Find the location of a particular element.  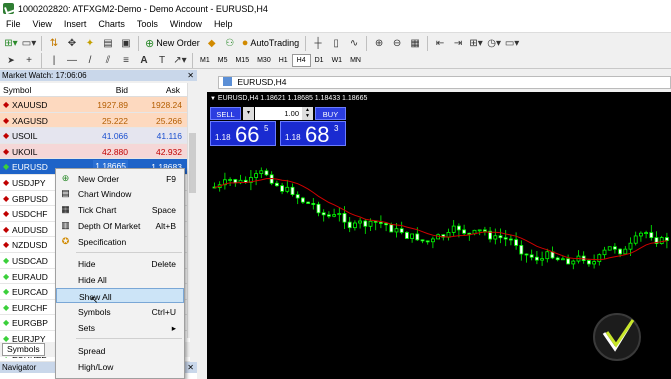

menu-item-high-low: High/Low is located at coordinates (120, 366).